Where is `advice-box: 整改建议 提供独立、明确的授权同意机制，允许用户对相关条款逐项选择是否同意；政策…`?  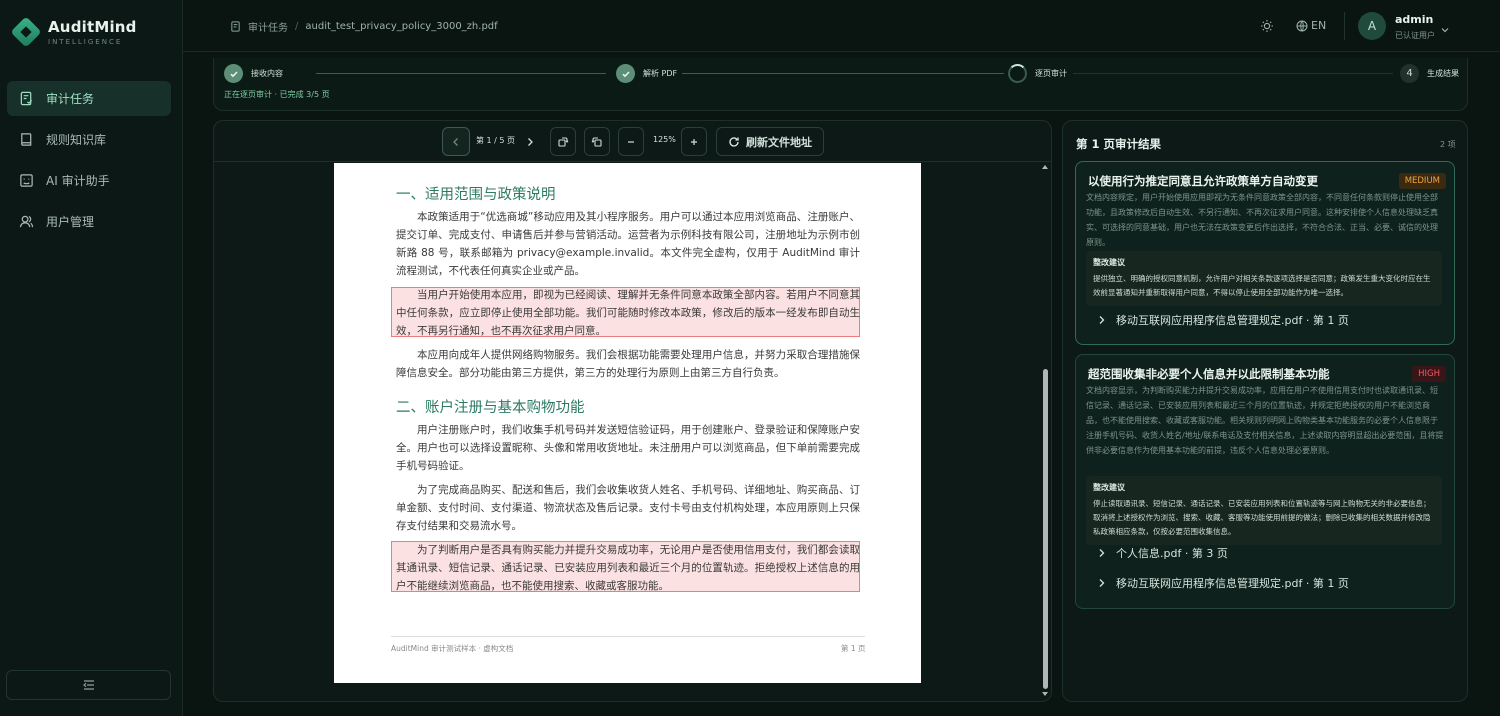 advice-box: 整改建议 提供独立、明确的授权同意机制，允许用户对相关条款逐项选择是否同意；政策… is located at coordinates (1264, 278).